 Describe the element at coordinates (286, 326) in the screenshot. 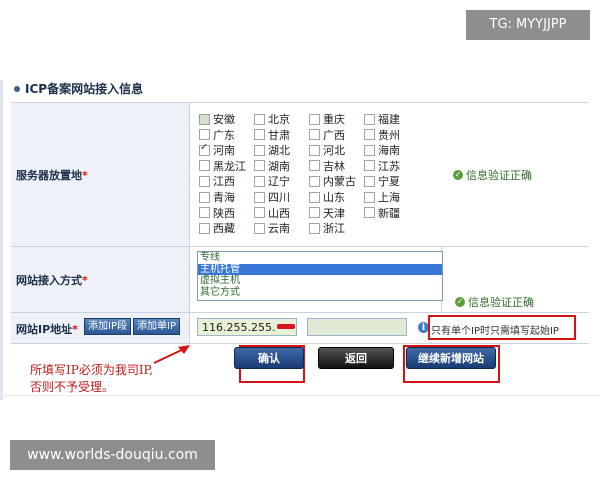

I see `redaction-mark` at that location.